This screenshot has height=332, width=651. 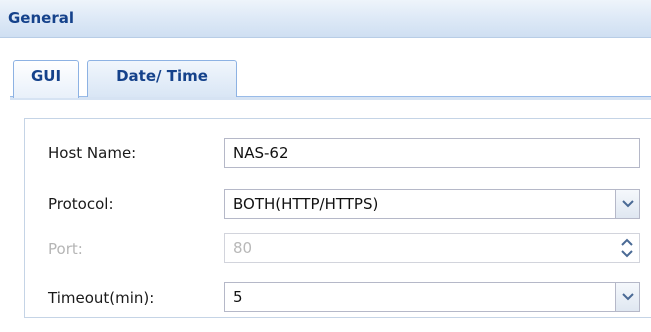 I want to click on port-value: 80, so click(x=243, y=248).